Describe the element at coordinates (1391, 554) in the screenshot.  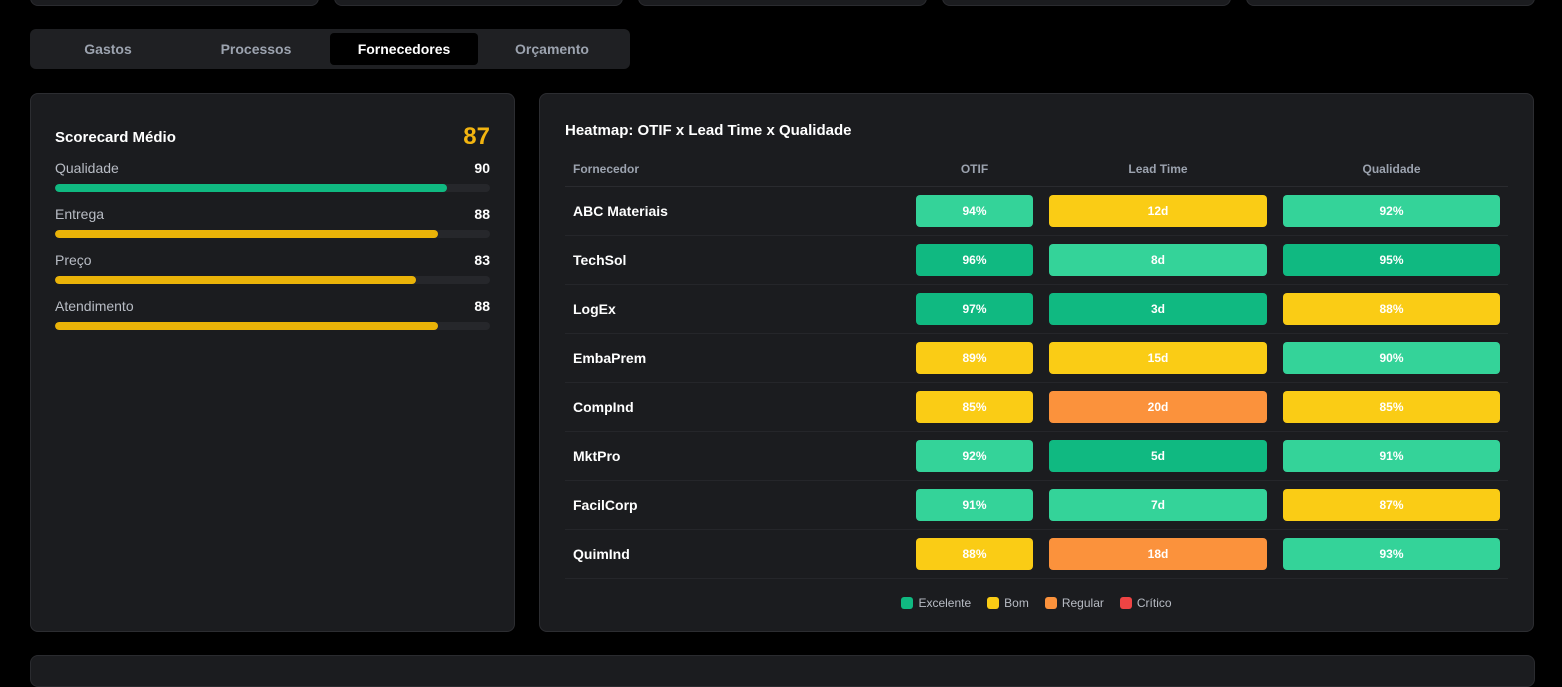
I see `heatmap-cell-container: 93%` at that location.